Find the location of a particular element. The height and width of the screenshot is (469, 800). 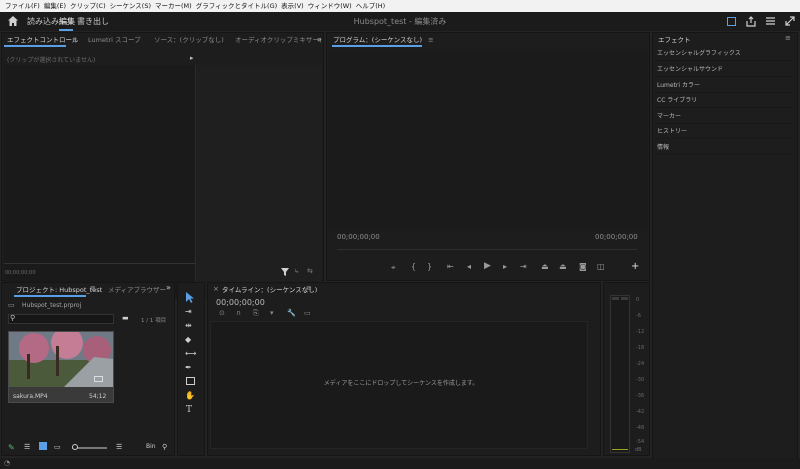

tab-audio-clip-mixer: オーディオクリップミキサー： is located at coordinates (280, 40).